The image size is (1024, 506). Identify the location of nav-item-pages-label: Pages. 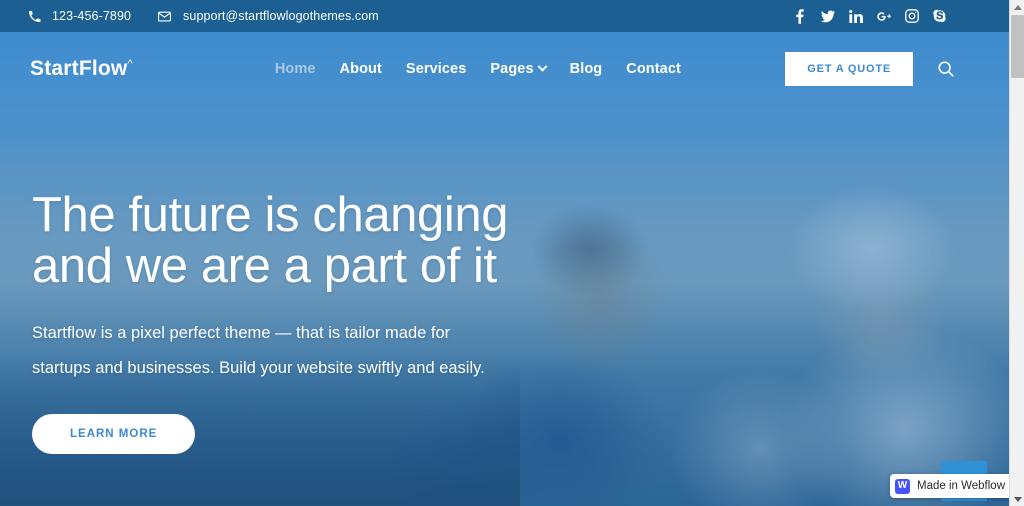
(512, 69).